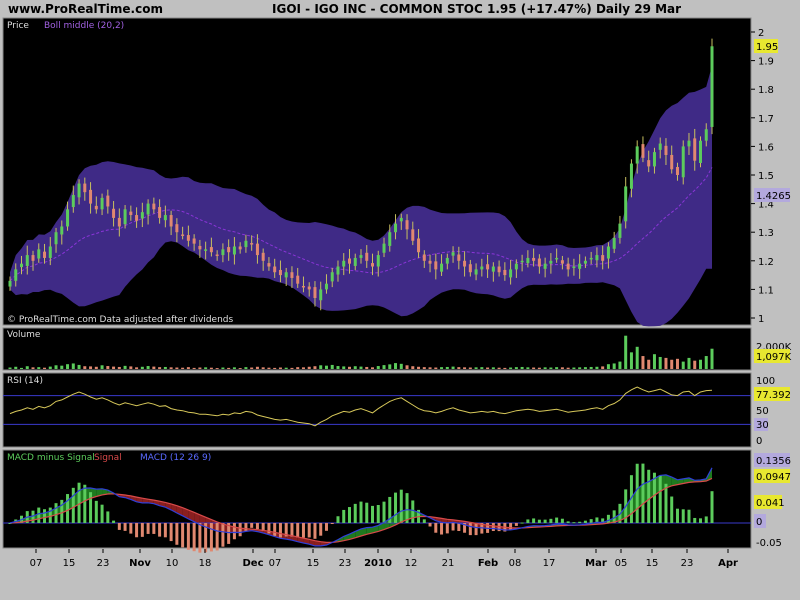 This screenshot has width=800, height=600. I want to click on x-axis-label: 21, so click(448, 563).